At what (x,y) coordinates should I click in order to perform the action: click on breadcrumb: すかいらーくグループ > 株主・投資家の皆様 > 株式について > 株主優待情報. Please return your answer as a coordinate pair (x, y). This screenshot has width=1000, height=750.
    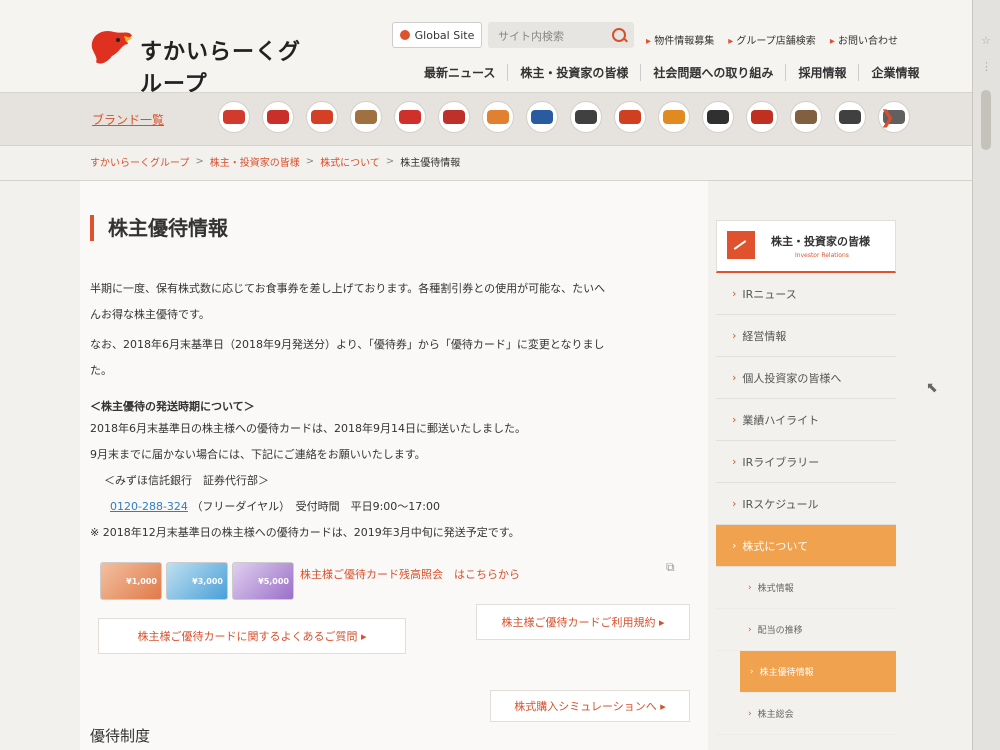
    Looking at the image, I should click on (275, 161).